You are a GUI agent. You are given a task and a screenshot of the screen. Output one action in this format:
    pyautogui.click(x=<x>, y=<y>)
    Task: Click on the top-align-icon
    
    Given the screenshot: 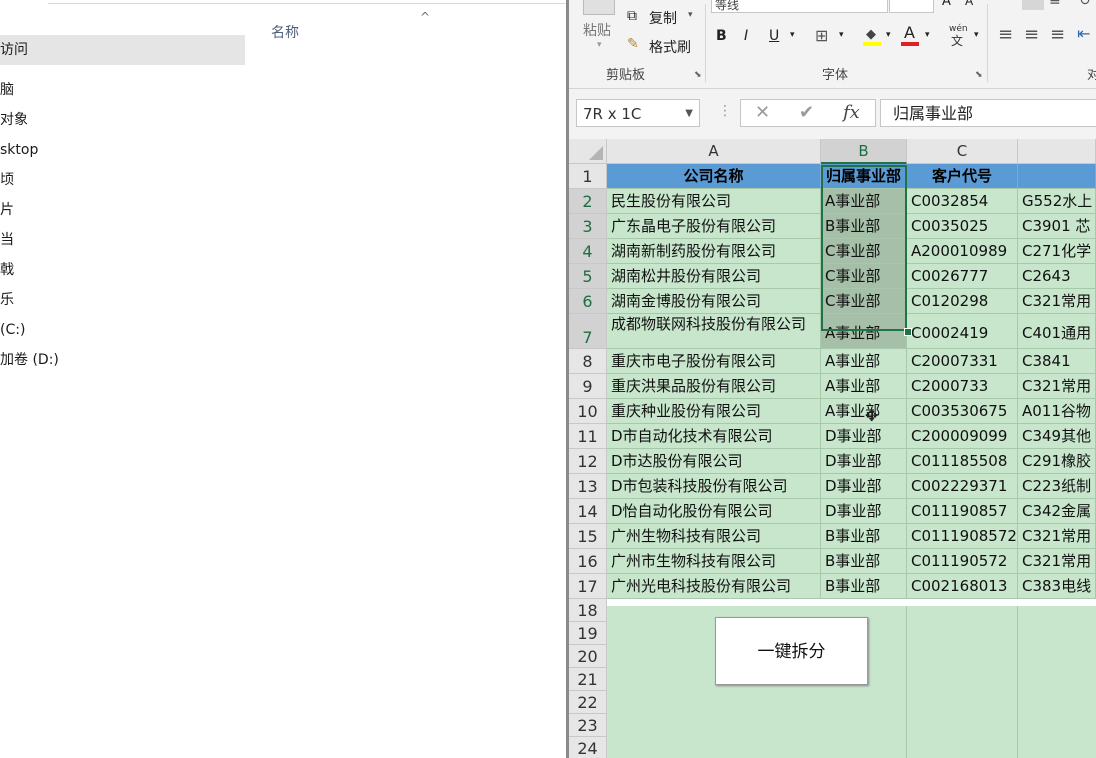 What is the action you would take?
    pyautogui.click(x=1033, y=5)
    